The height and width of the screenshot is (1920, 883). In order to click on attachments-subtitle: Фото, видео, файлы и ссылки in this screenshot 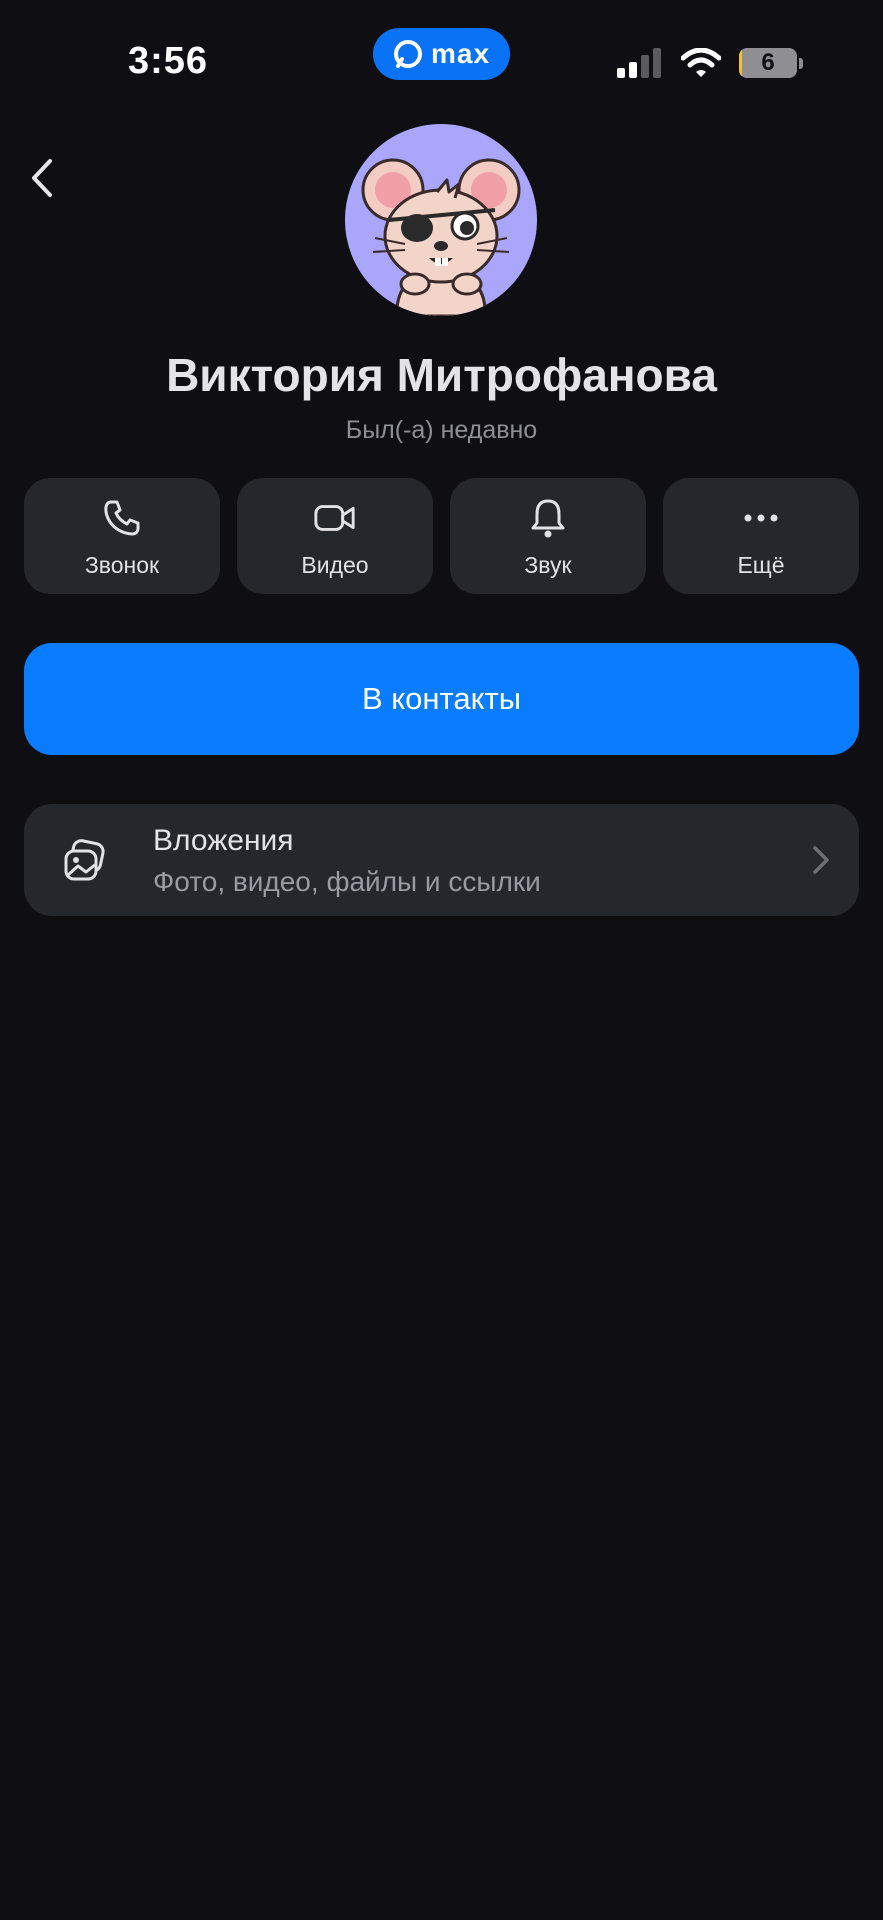, I will do `click(347, 881)`.